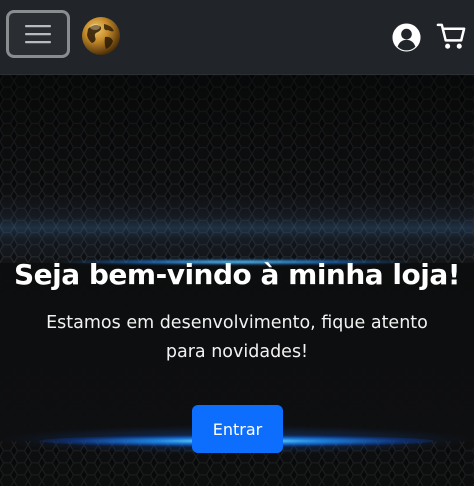 The height and width of the screenshot is (486, 474). Describe the element at coordinates (237, 274) in the screenshot. I see `hero-title: Seja bem-vindo à minha loja!` at that location.